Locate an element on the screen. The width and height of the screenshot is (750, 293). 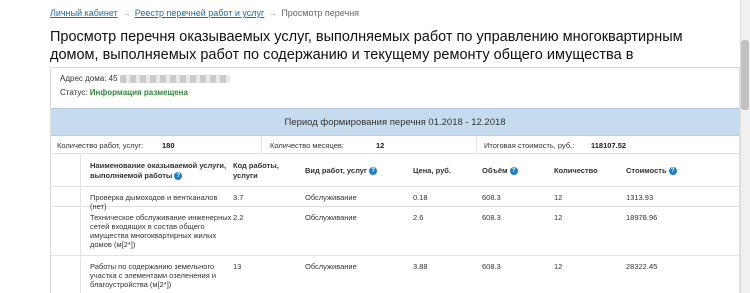
address-label: Адрес дома: is located at coordinates (83, 78).